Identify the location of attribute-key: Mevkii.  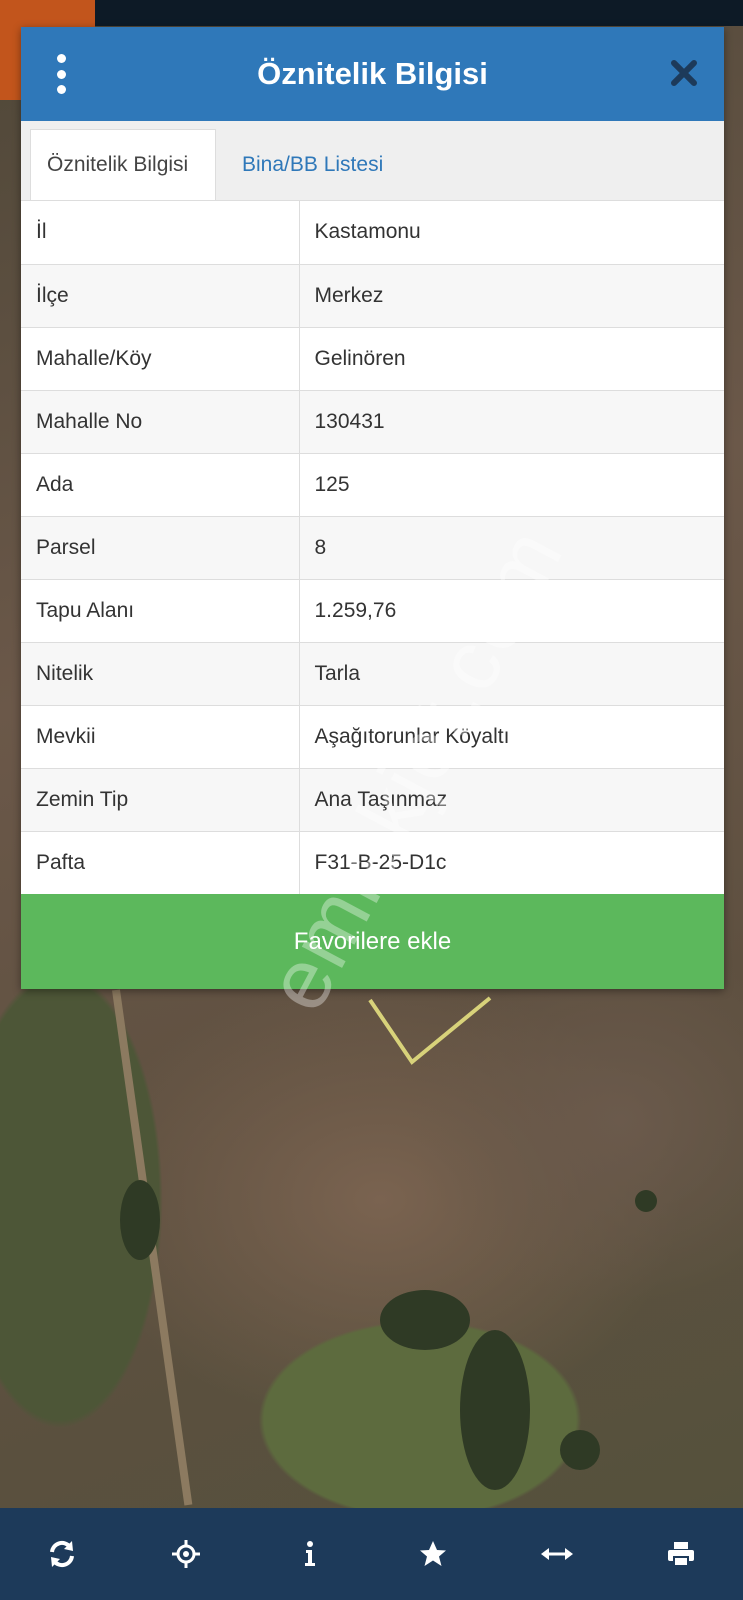
(160, 737).